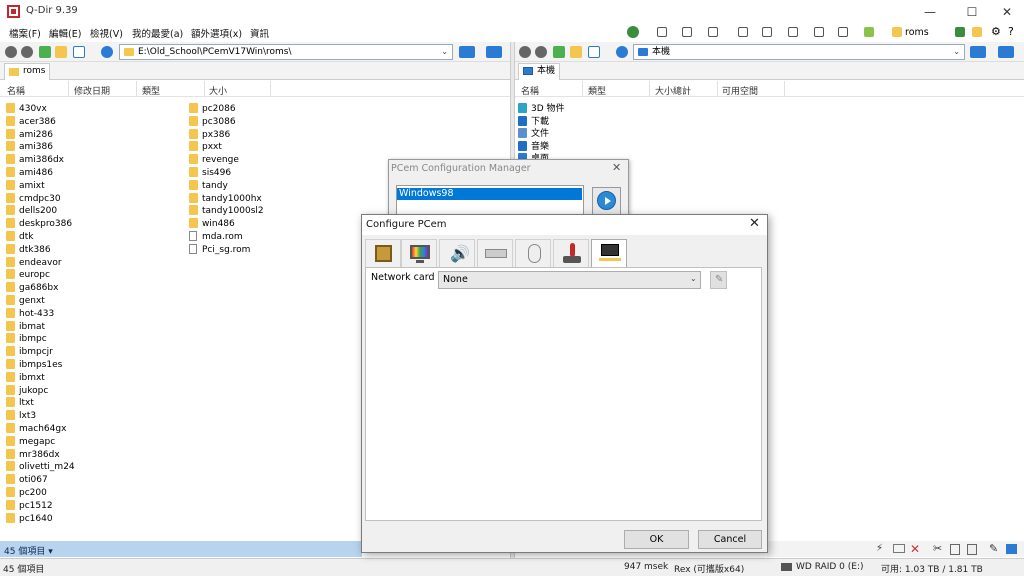  What do you see at coordinates (915, 549) in the screenshot?
I see `delete-icon: ✕` at bounding box center [915, 549].